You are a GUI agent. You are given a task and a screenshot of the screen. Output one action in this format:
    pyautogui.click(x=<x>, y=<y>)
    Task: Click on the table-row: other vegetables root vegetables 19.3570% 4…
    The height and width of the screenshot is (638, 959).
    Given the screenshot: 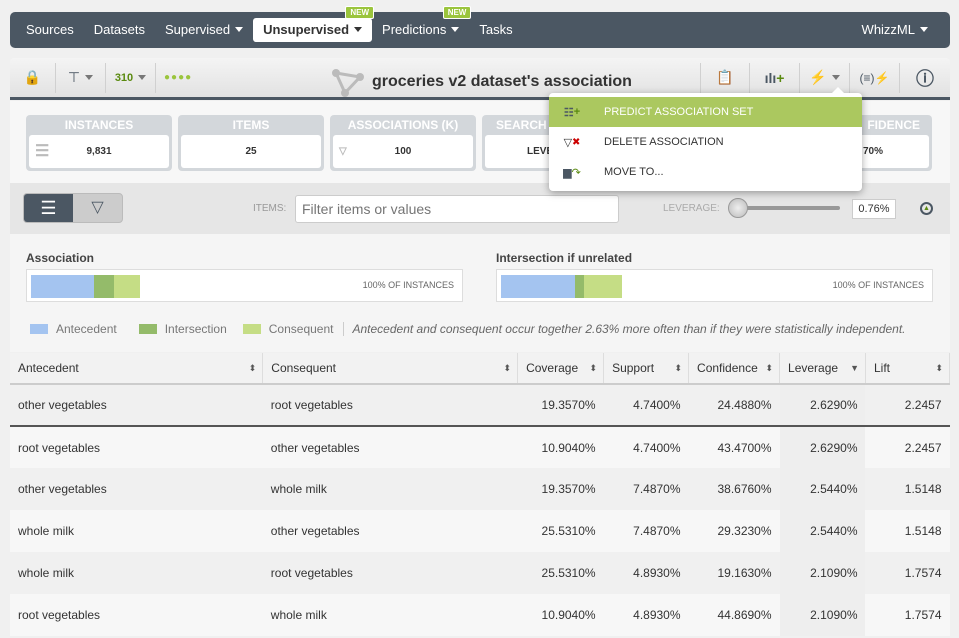 What is the action you would take?
    pyautogui.click(x=480, y=405)
    